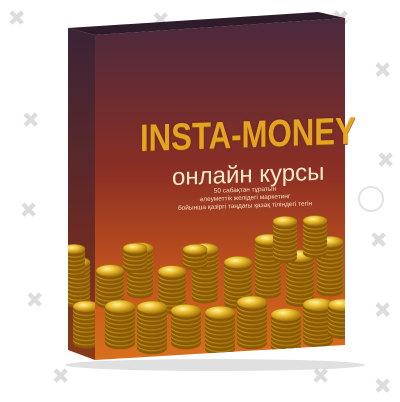 The width and height of the screenshot is (400, 402). I want to click on box-shadow, so click(215, 365).